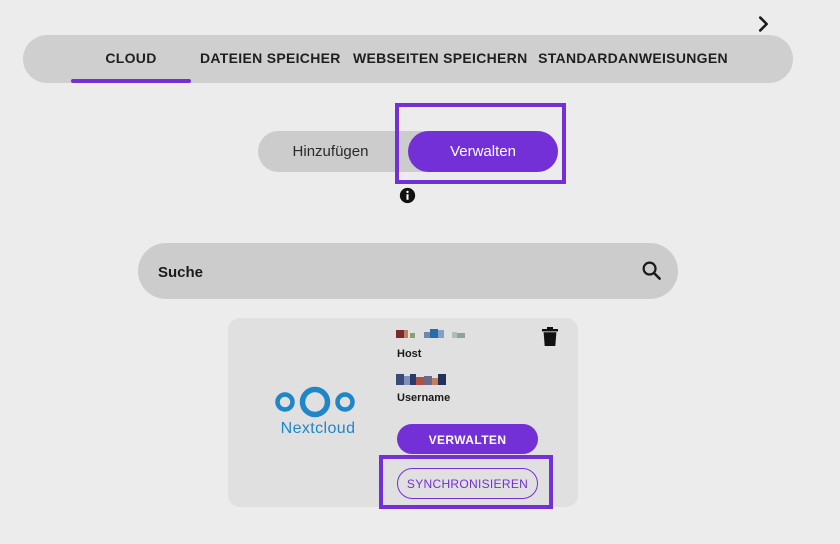 Image resolution: width=840 pixels, height=544 pixels. What do you see at coordinates (550, 336) in the screenshot?
I see `trash-icon` at bounding box center [550, 336].